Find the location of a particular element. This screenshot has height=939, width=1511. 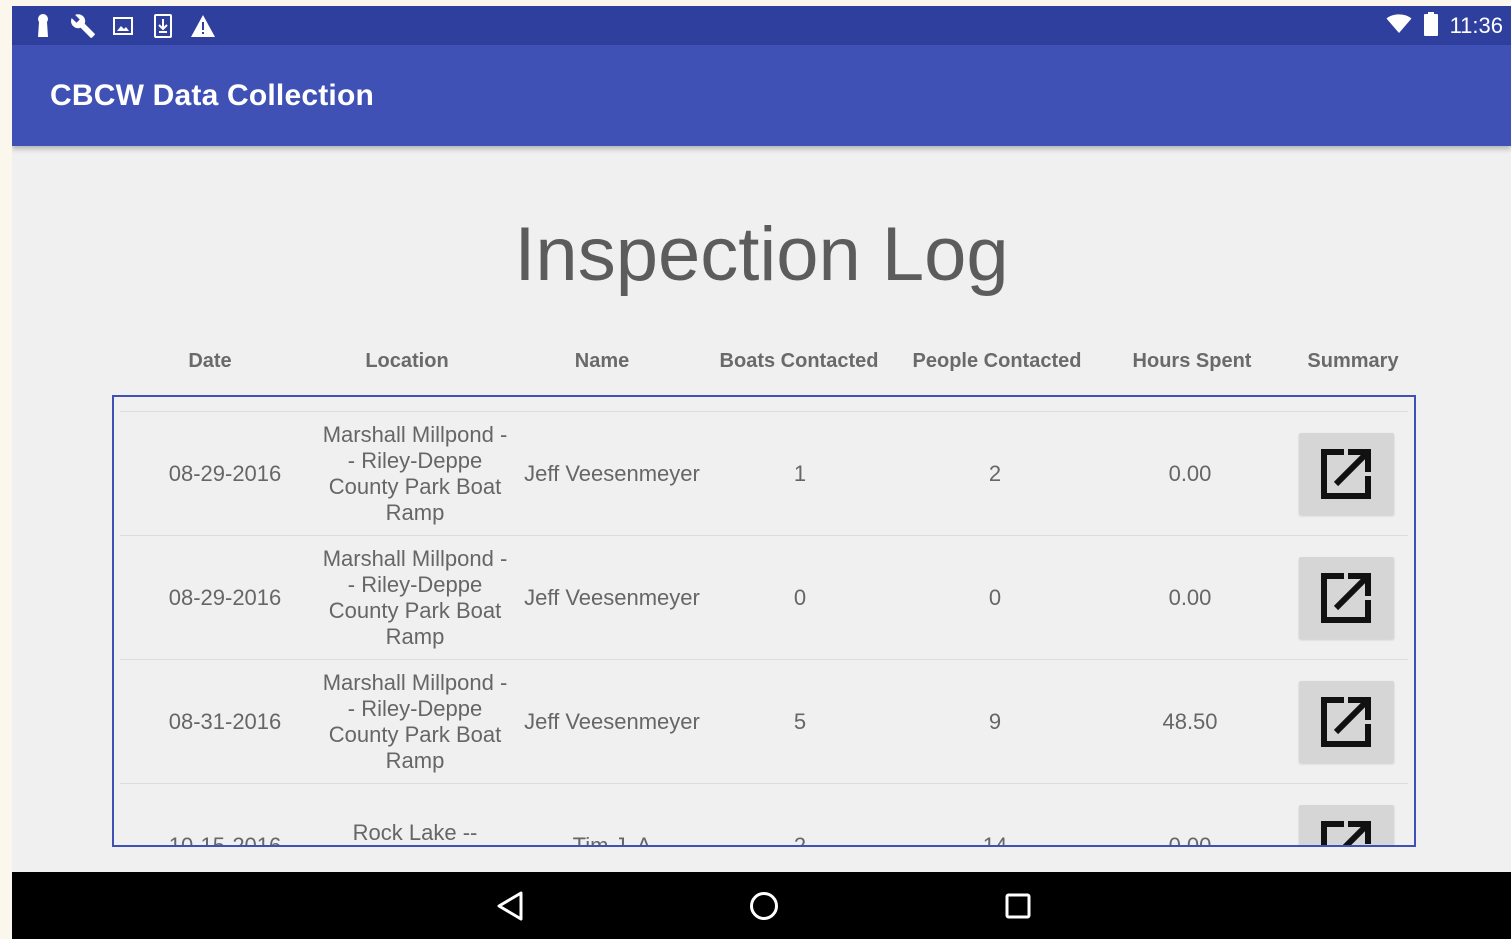

wrench-icon is located at coordinates (83, 26).